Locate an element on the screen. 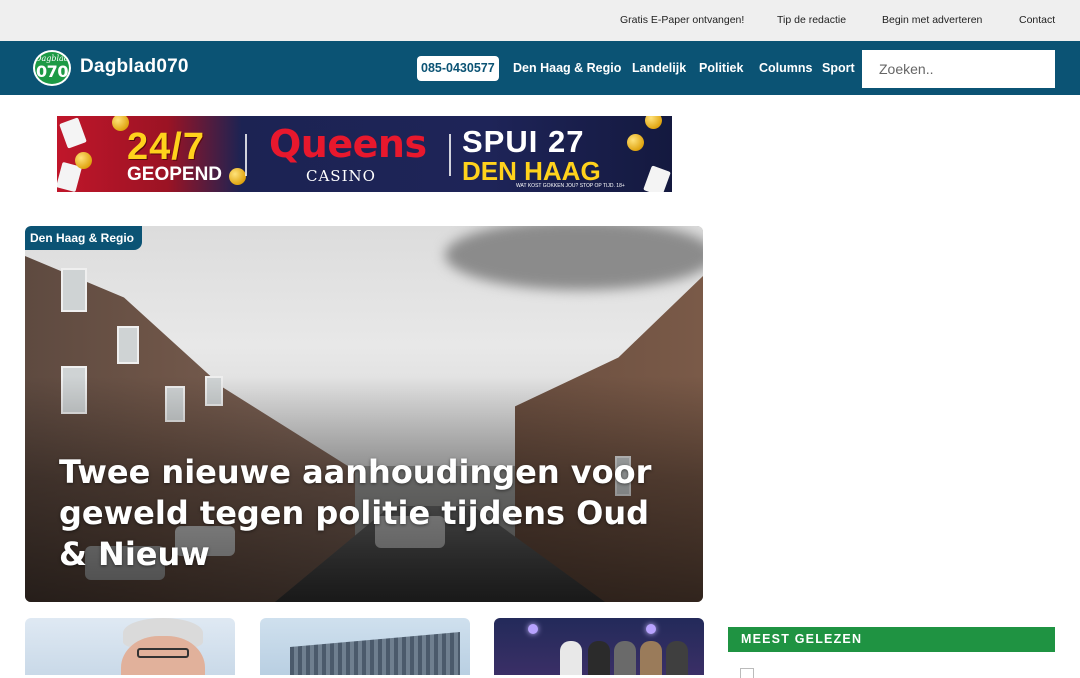 Image resolution: width=1080 pixels, height=678 pixels. phone-number-badge: 085-0430577 is located at coordinates (458, 68).